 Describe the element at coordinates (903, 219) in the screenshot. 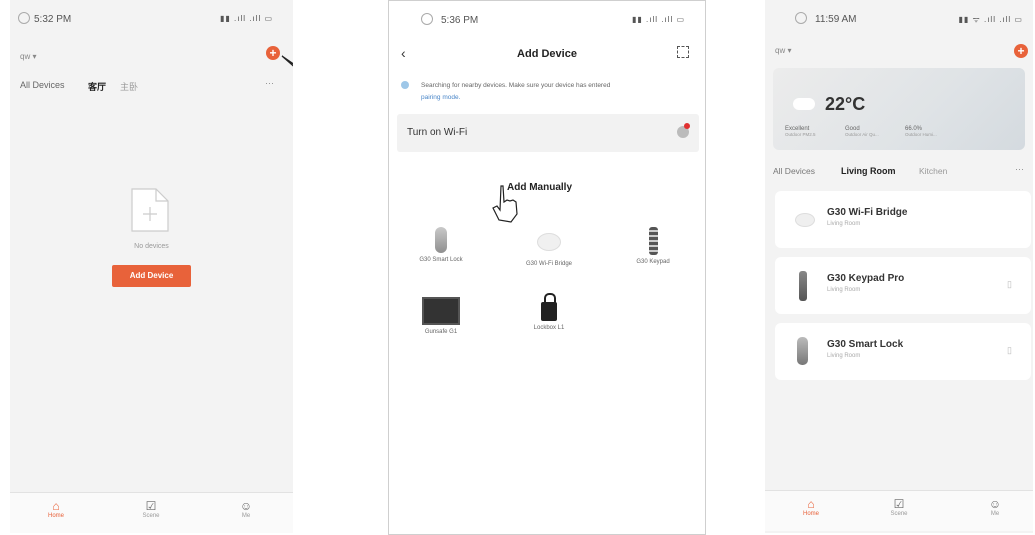

I see `device-card-wifi-bridge: G30 Wi-Fi Bridge Living Room` at that location.